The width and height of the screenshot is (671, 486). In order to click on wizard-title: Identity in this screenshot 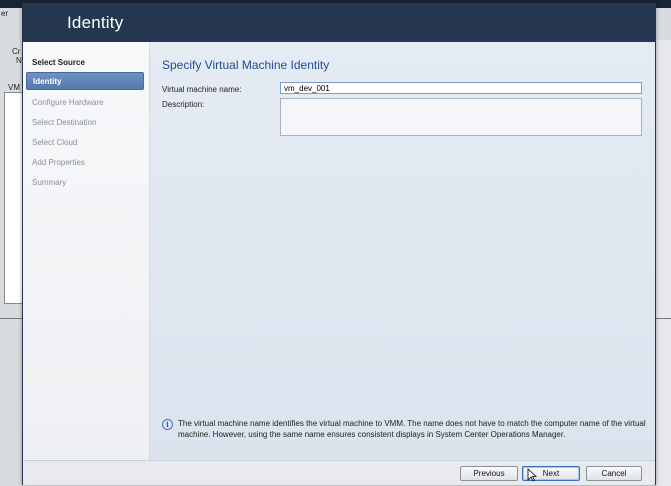, I will do `click(95, 22)`.